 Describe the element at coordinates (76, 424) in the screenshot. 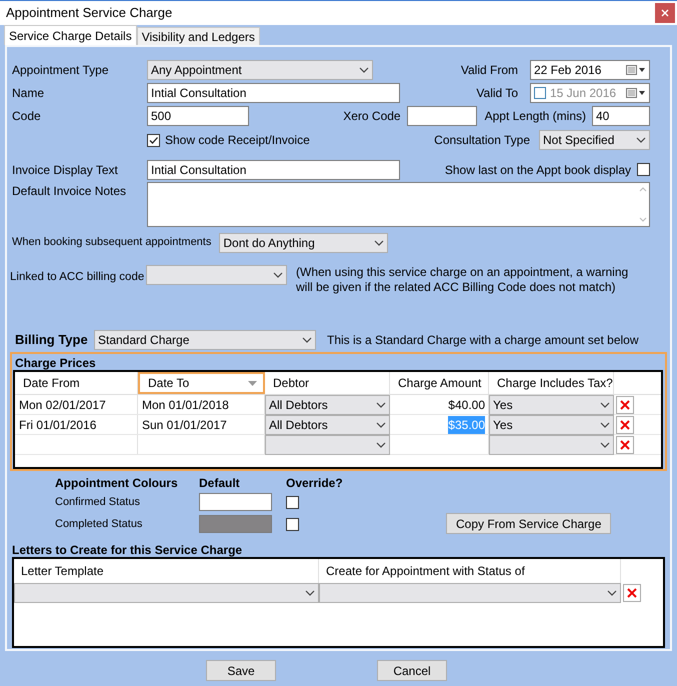

I see `table-cell: Fri 01/01/2016` at that location.